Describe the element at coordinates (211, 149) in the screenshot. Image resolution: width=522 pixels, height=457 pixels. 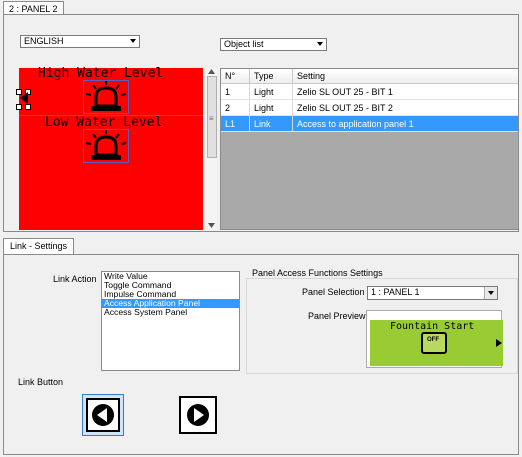
I see `canvas-scrollbar` at that location.